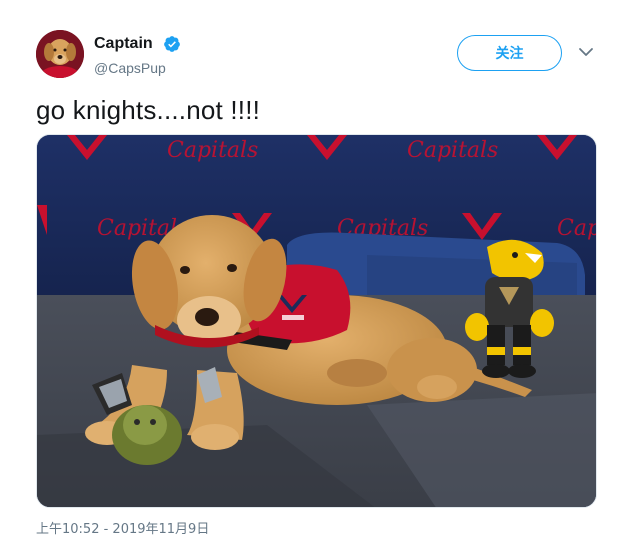 The image size is (632, 542). Describe the element at coordinates (60, 54) in the screenshot. I see `avatar` at that location.